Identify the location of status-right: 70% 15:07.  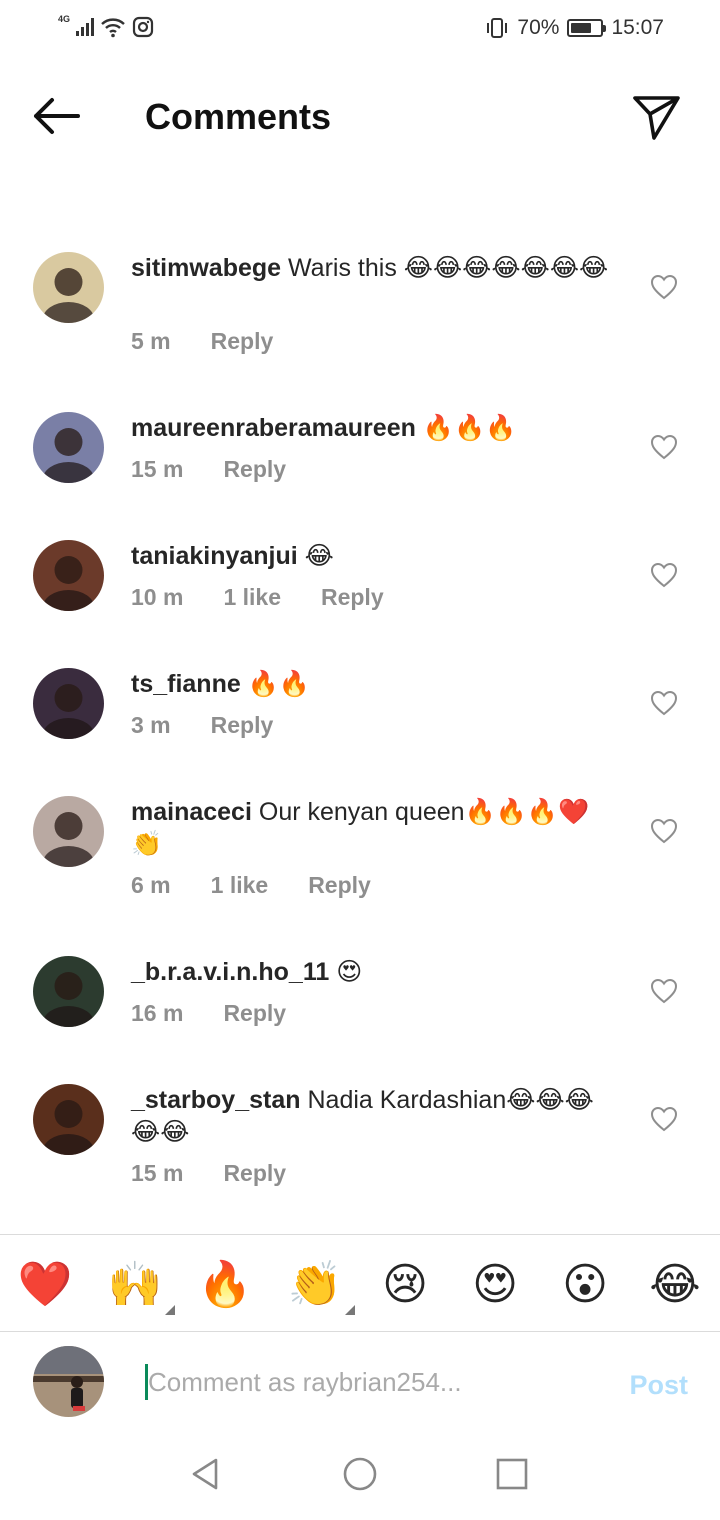
(574, 28).